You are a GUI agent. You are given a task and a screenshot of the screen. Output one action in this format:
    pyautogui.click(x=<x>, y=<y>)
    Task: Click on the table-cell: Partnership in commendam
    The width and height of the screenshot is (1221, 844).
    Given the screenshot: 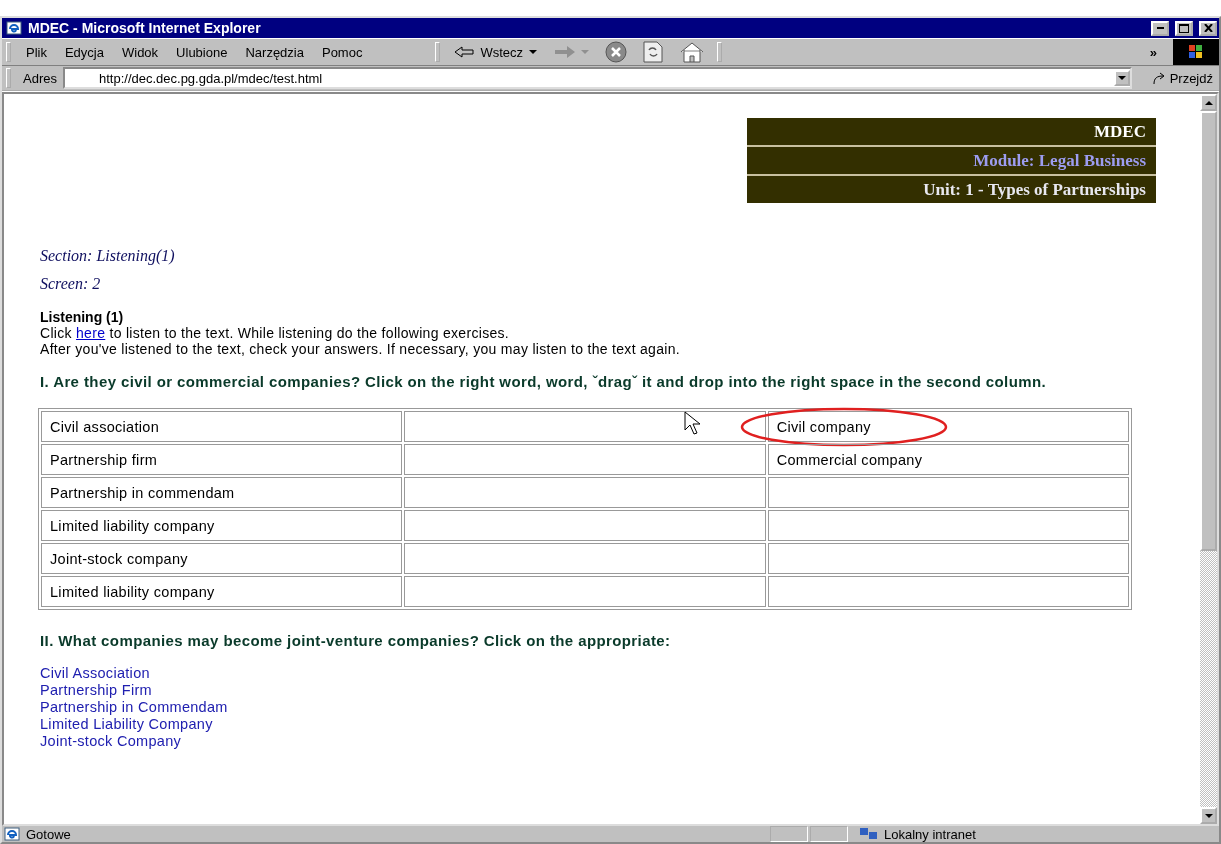 What is the action you would take?
    pyautogui.click(x=222, y=492)
    